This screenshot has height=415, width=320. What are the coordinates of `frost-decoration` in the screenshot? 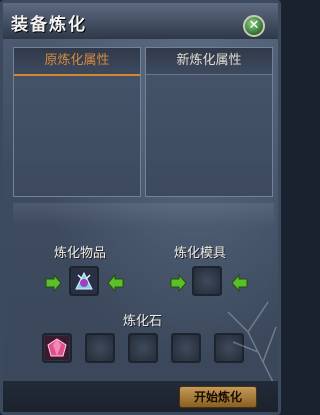 It's located at (252, 341).